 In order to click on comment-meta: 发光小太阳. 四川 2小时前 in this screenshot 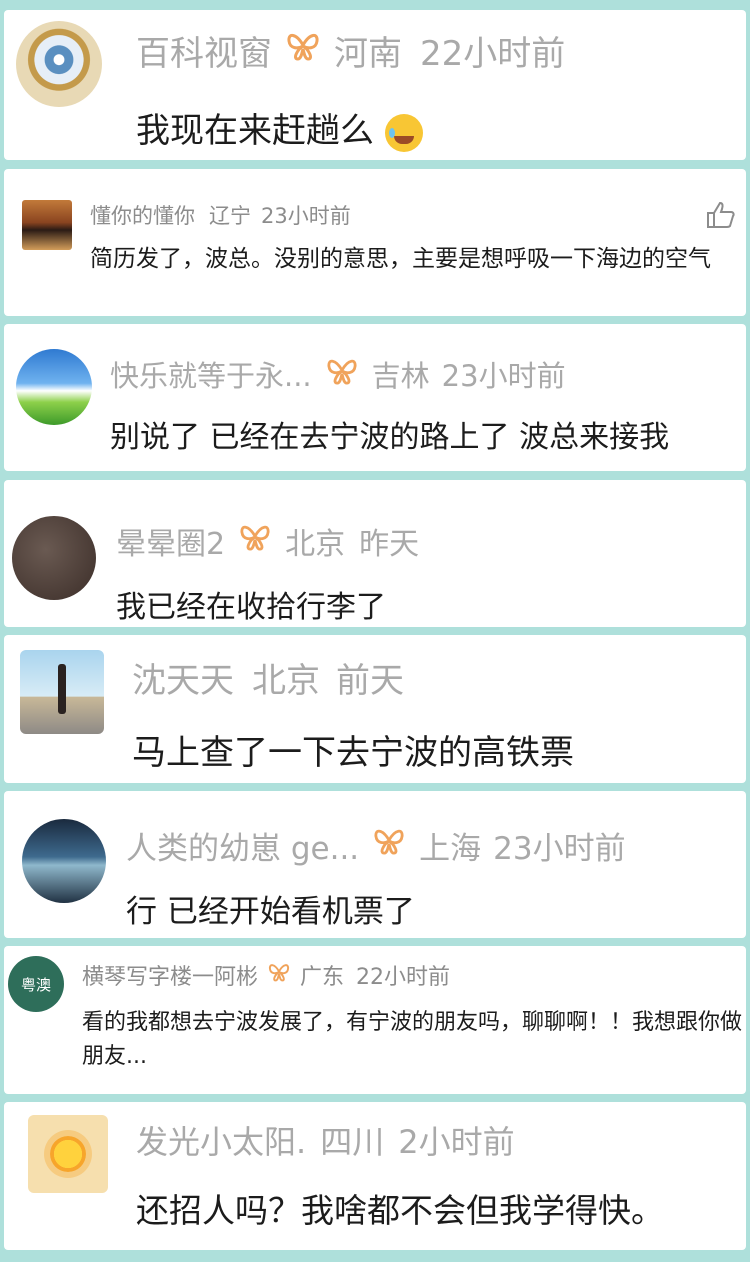, I will do `click(325, 1140)`.